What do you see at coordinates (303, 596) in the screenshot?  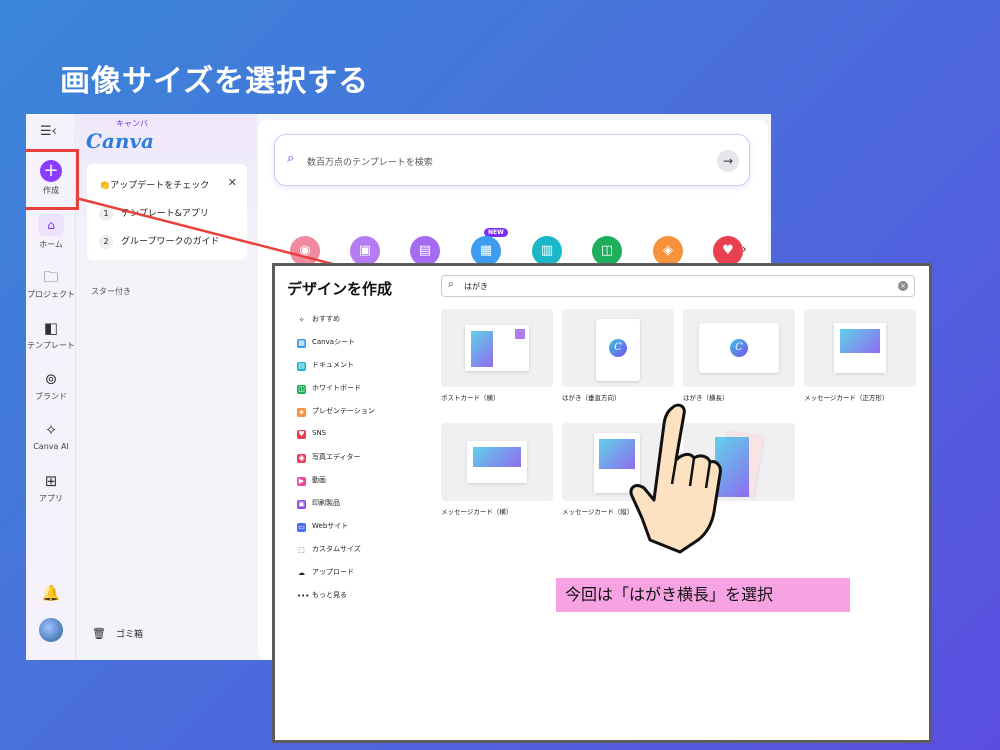 I see `nav-icon: •••` at bounding box center [303, 596].